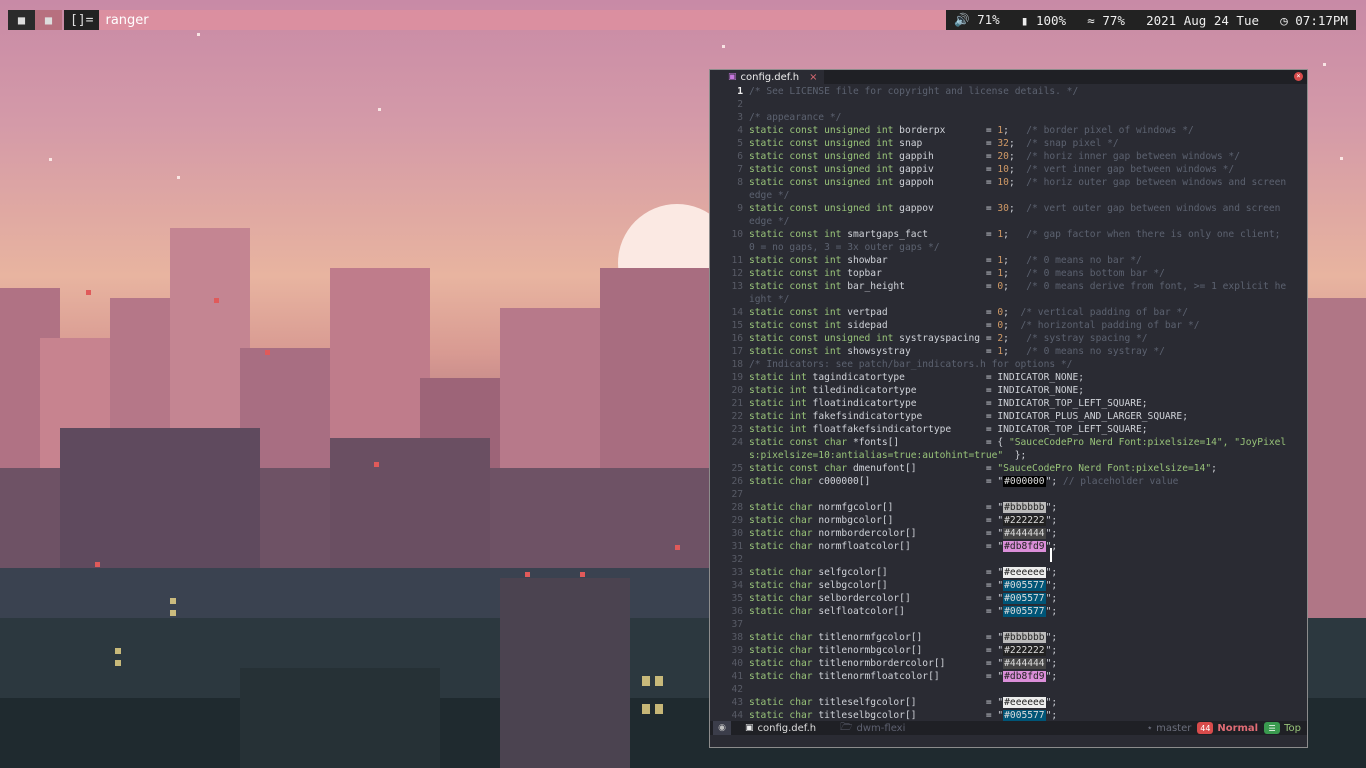 The image size is (1366, 768). What do you see at coordinates (740, 182) in the screenshot?
I see `line-number: 8` at bounding box center [740, 182].